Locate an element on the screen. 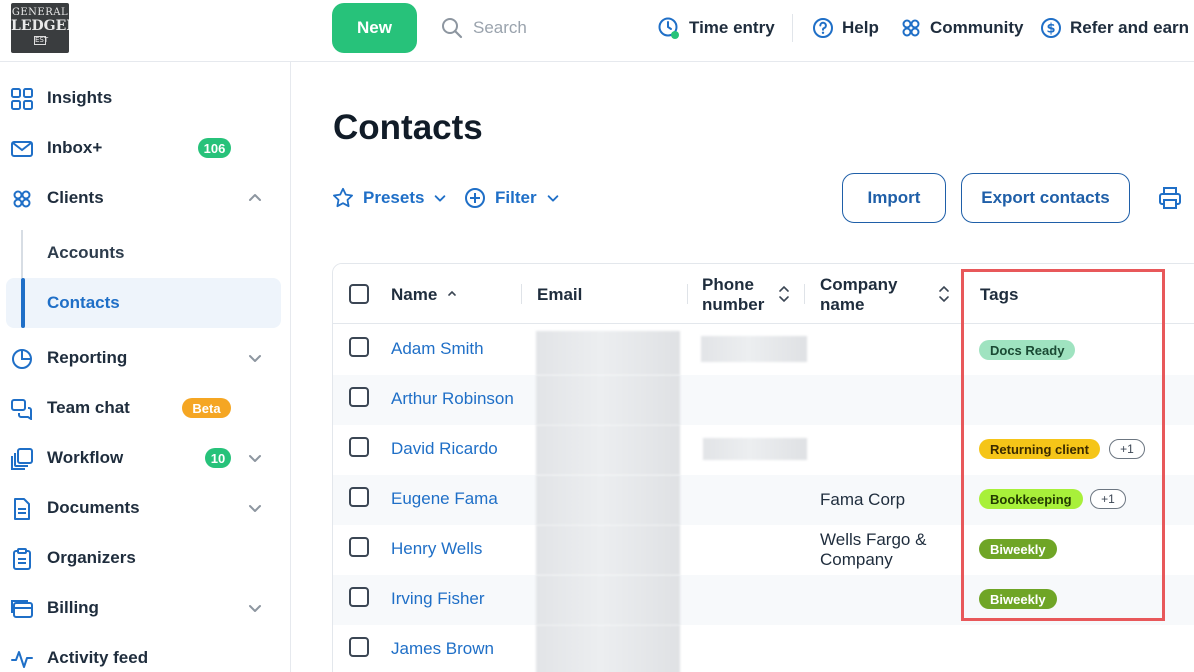 This screenshot has width=1194, height=672. clients-icon is located at coordinates (22, 199).